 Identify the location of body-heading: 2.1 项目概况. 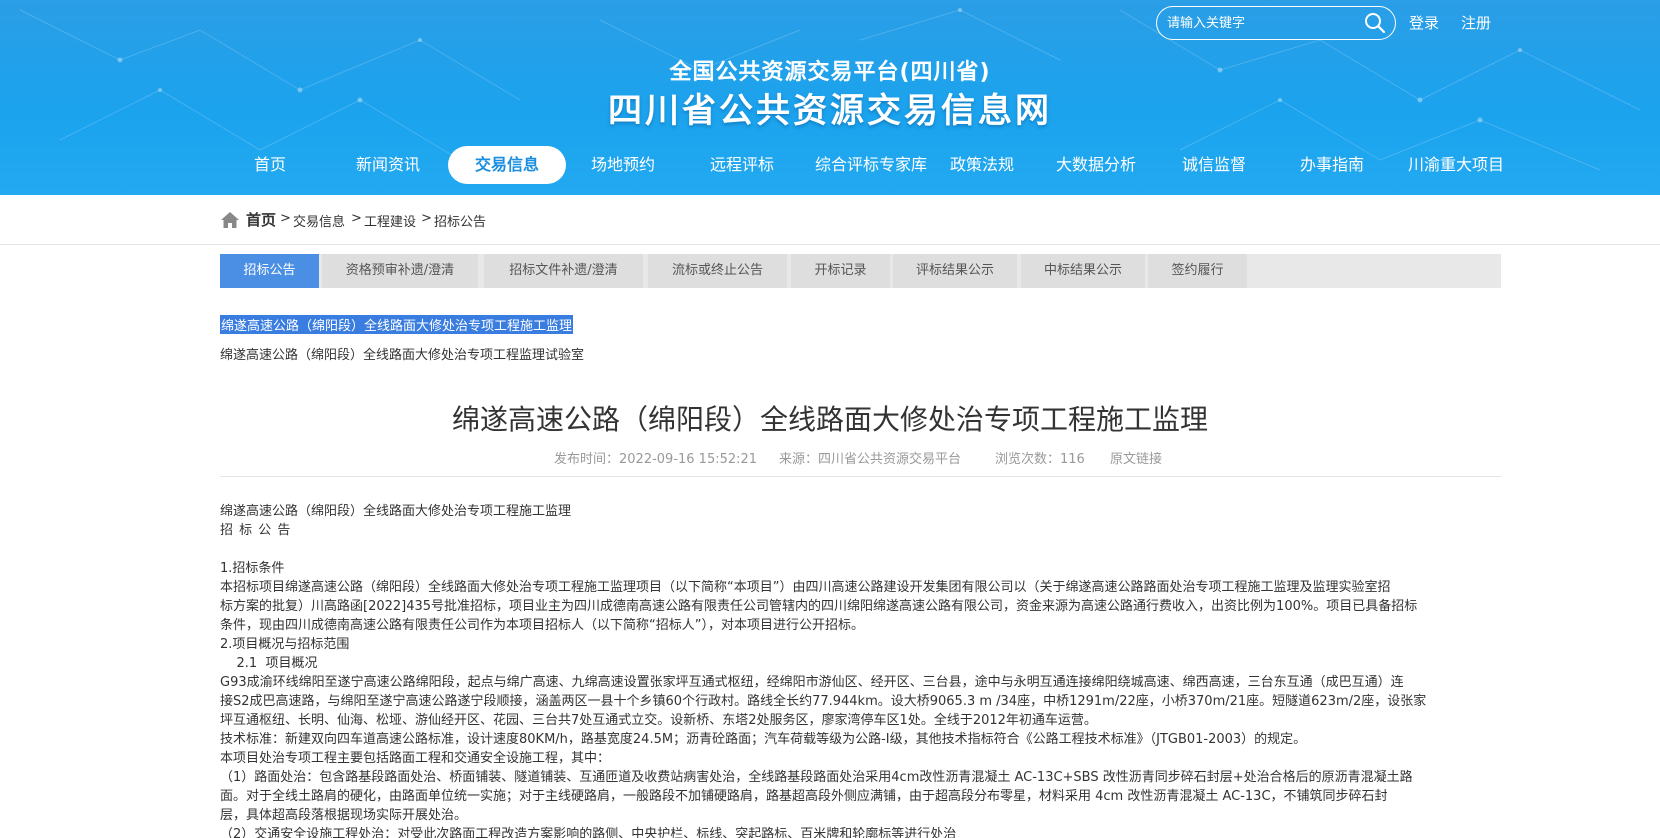
(269, 663).